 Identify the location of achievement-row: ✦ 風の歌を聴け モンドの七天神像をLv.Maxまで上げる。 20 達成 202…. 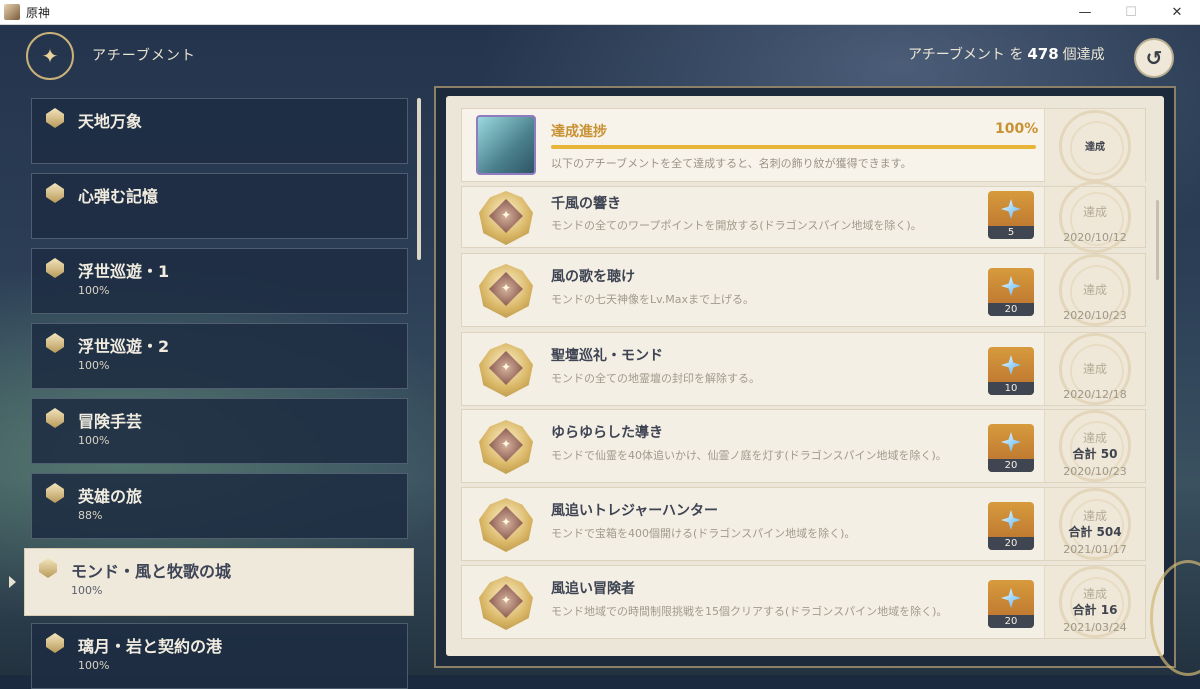
(803, 290).